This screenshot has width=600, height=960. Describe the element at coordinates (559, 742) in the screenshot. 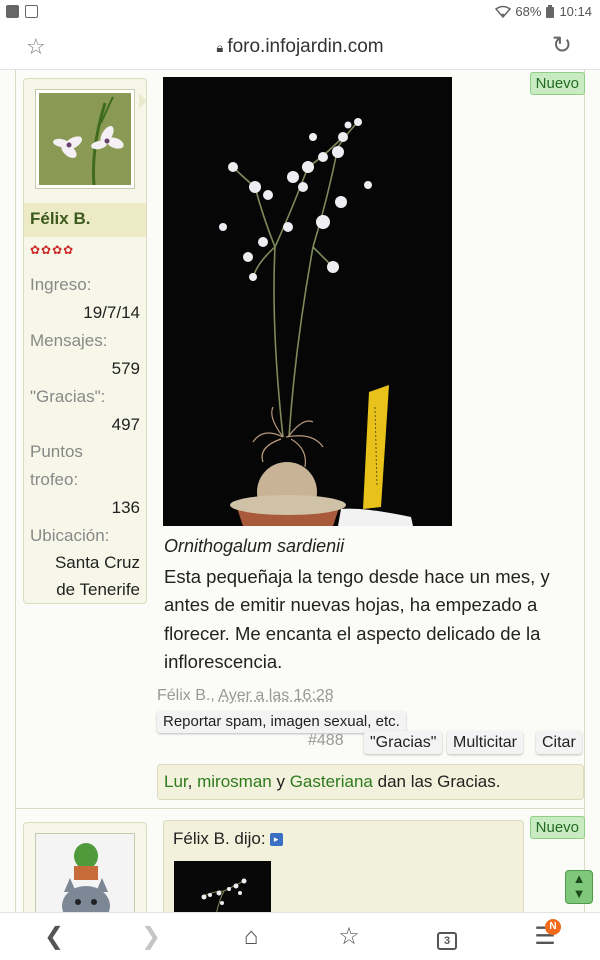

I see `quote-button: Citar` at that location.